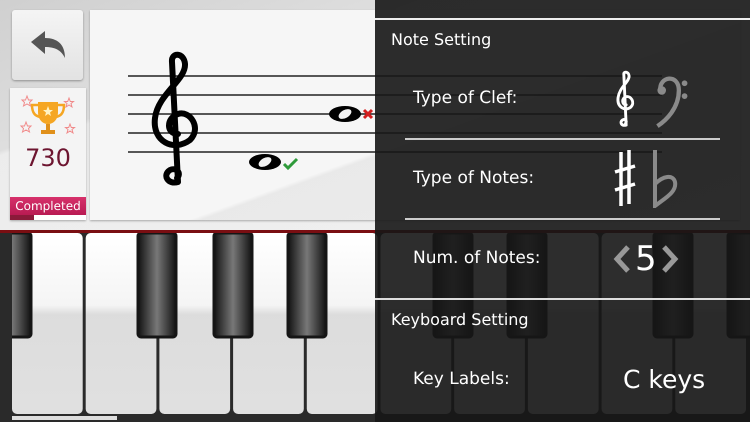  Describe the element at coordinates (664, 380) in the screenshot. I see `key-labels-value: C keys` at that location.